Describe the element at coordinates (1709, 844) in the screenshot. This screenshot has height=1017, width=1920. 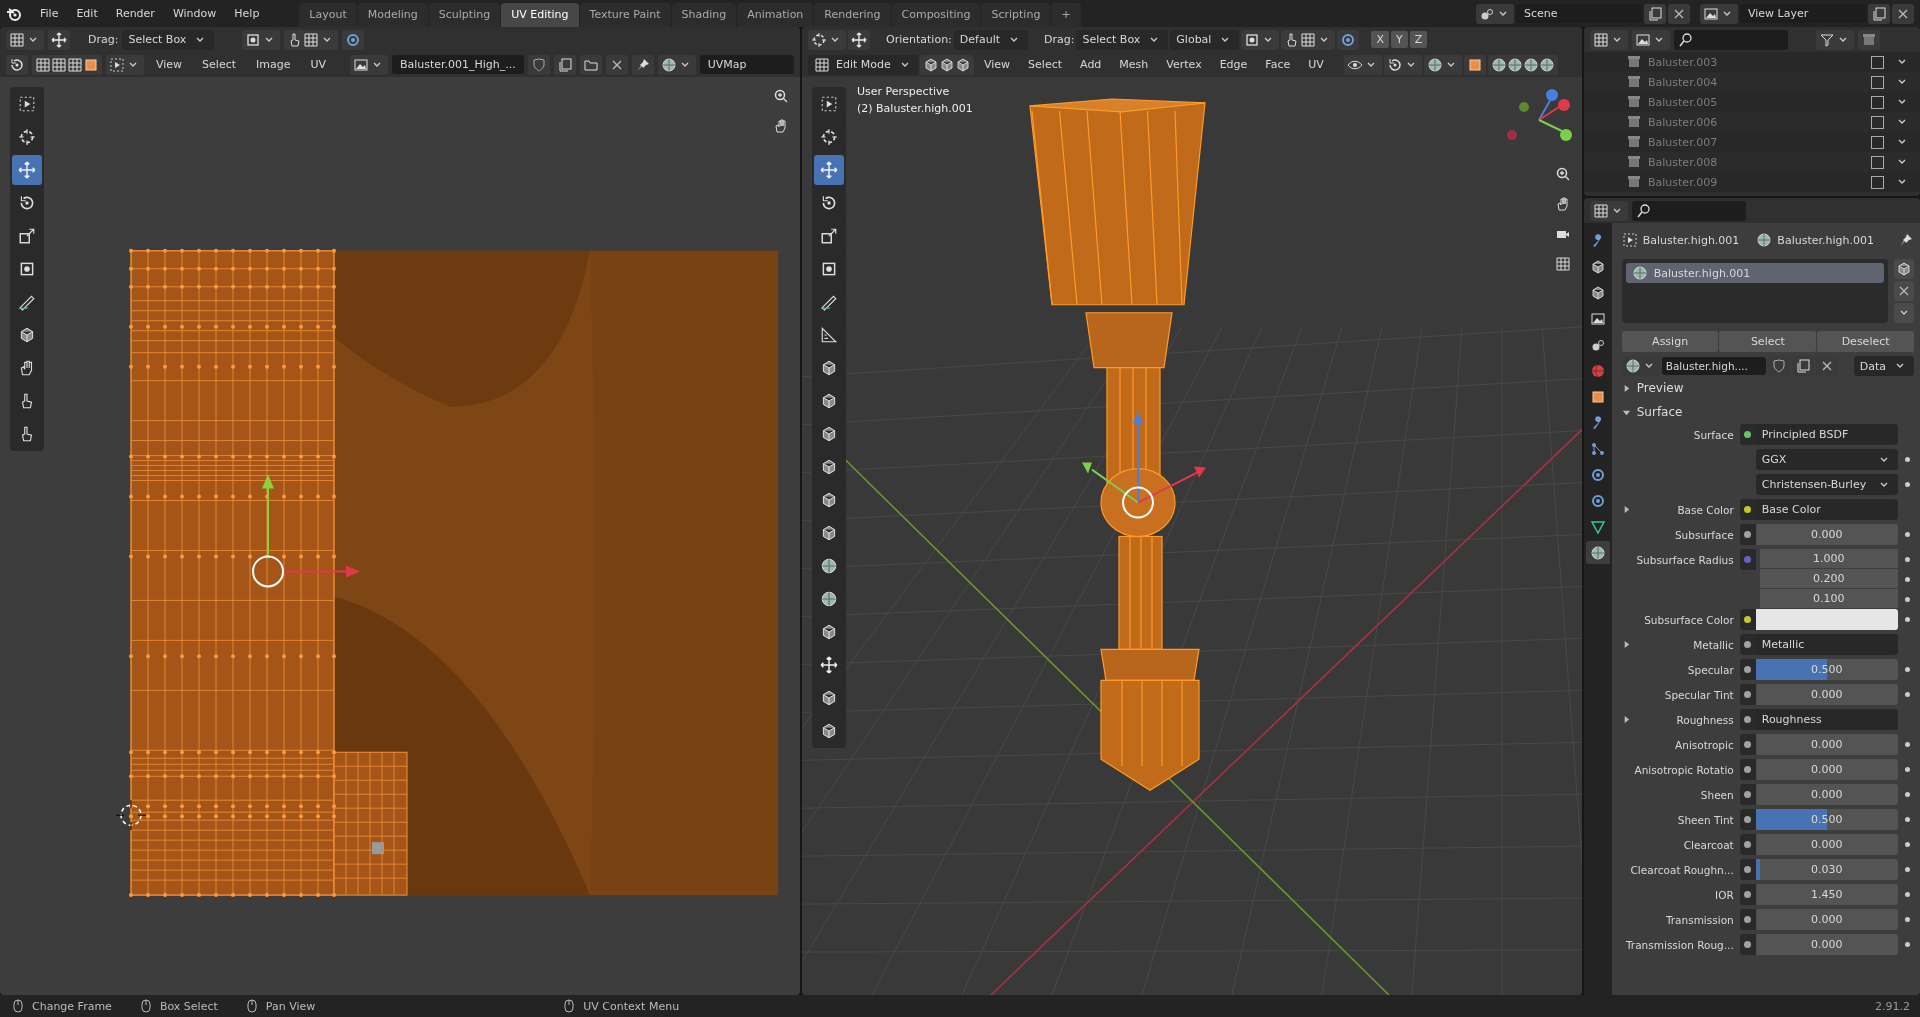
I see `property-label: Clearcoat` at that location.